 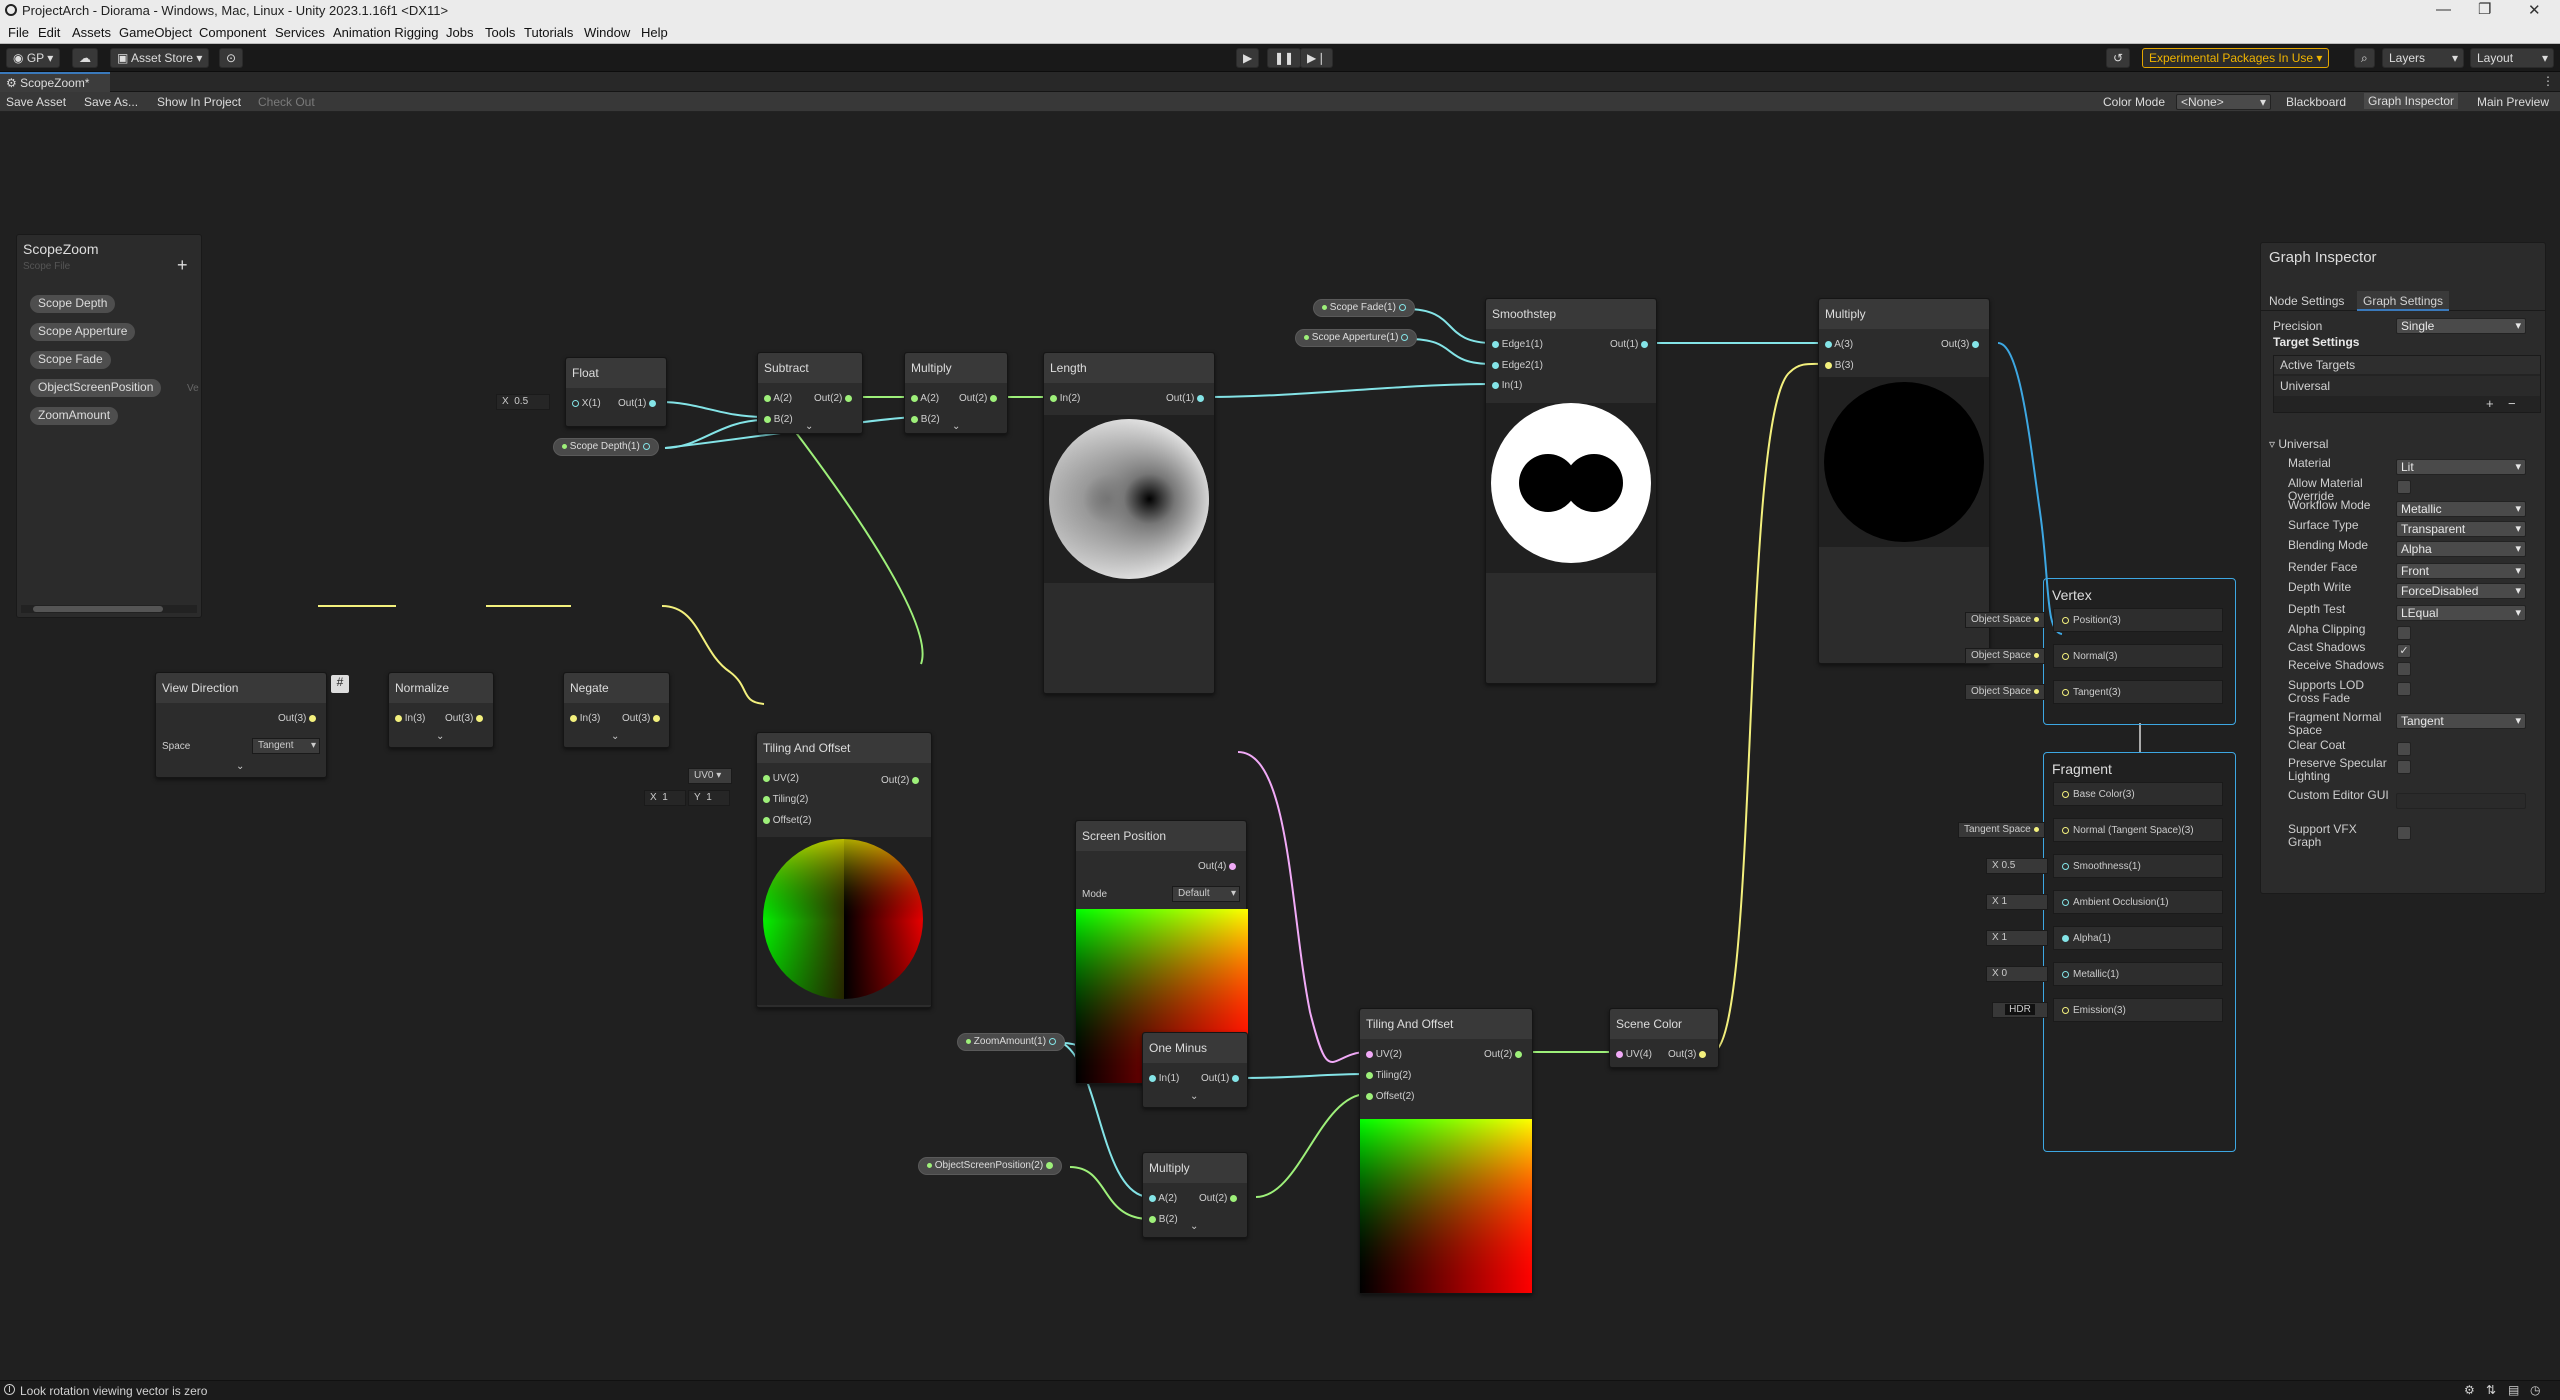 What do you see at coordinates (2138, 794) in the screenshot?
I see `fragment-slot-base-color: Base Color(3)` at bounding box center [2138, 794].